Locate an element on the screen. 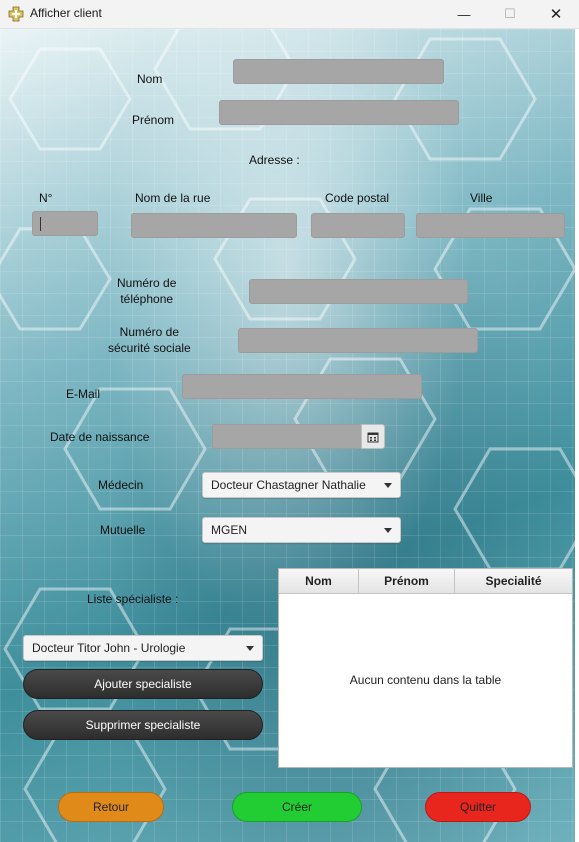 This screenshot has height=842, width=579. ville-label: Ville is located at coordinates (481, 198).